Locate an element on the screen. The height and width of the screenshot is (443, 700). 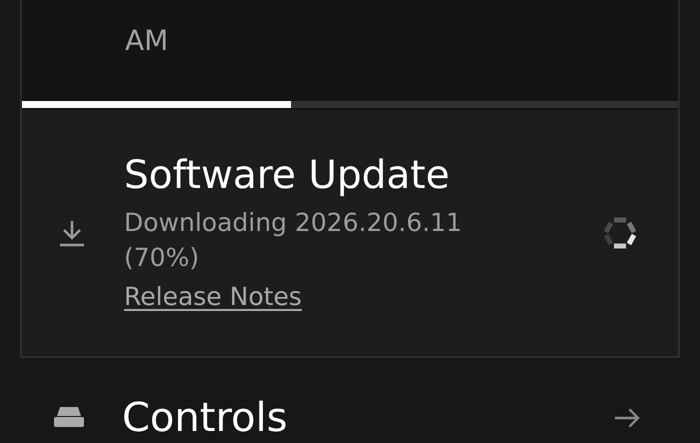
menu-label: Controls is located at coordinates (205, 418).